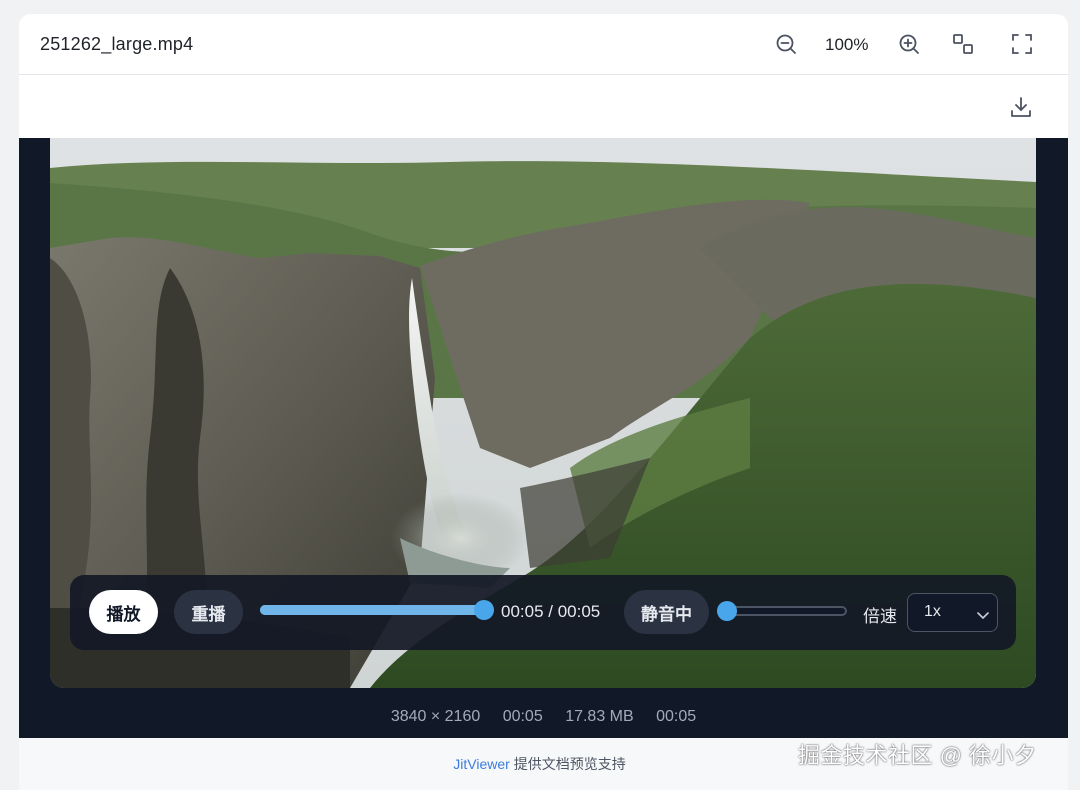  I want to click on zoom-level: 100%, so click(847, 44).